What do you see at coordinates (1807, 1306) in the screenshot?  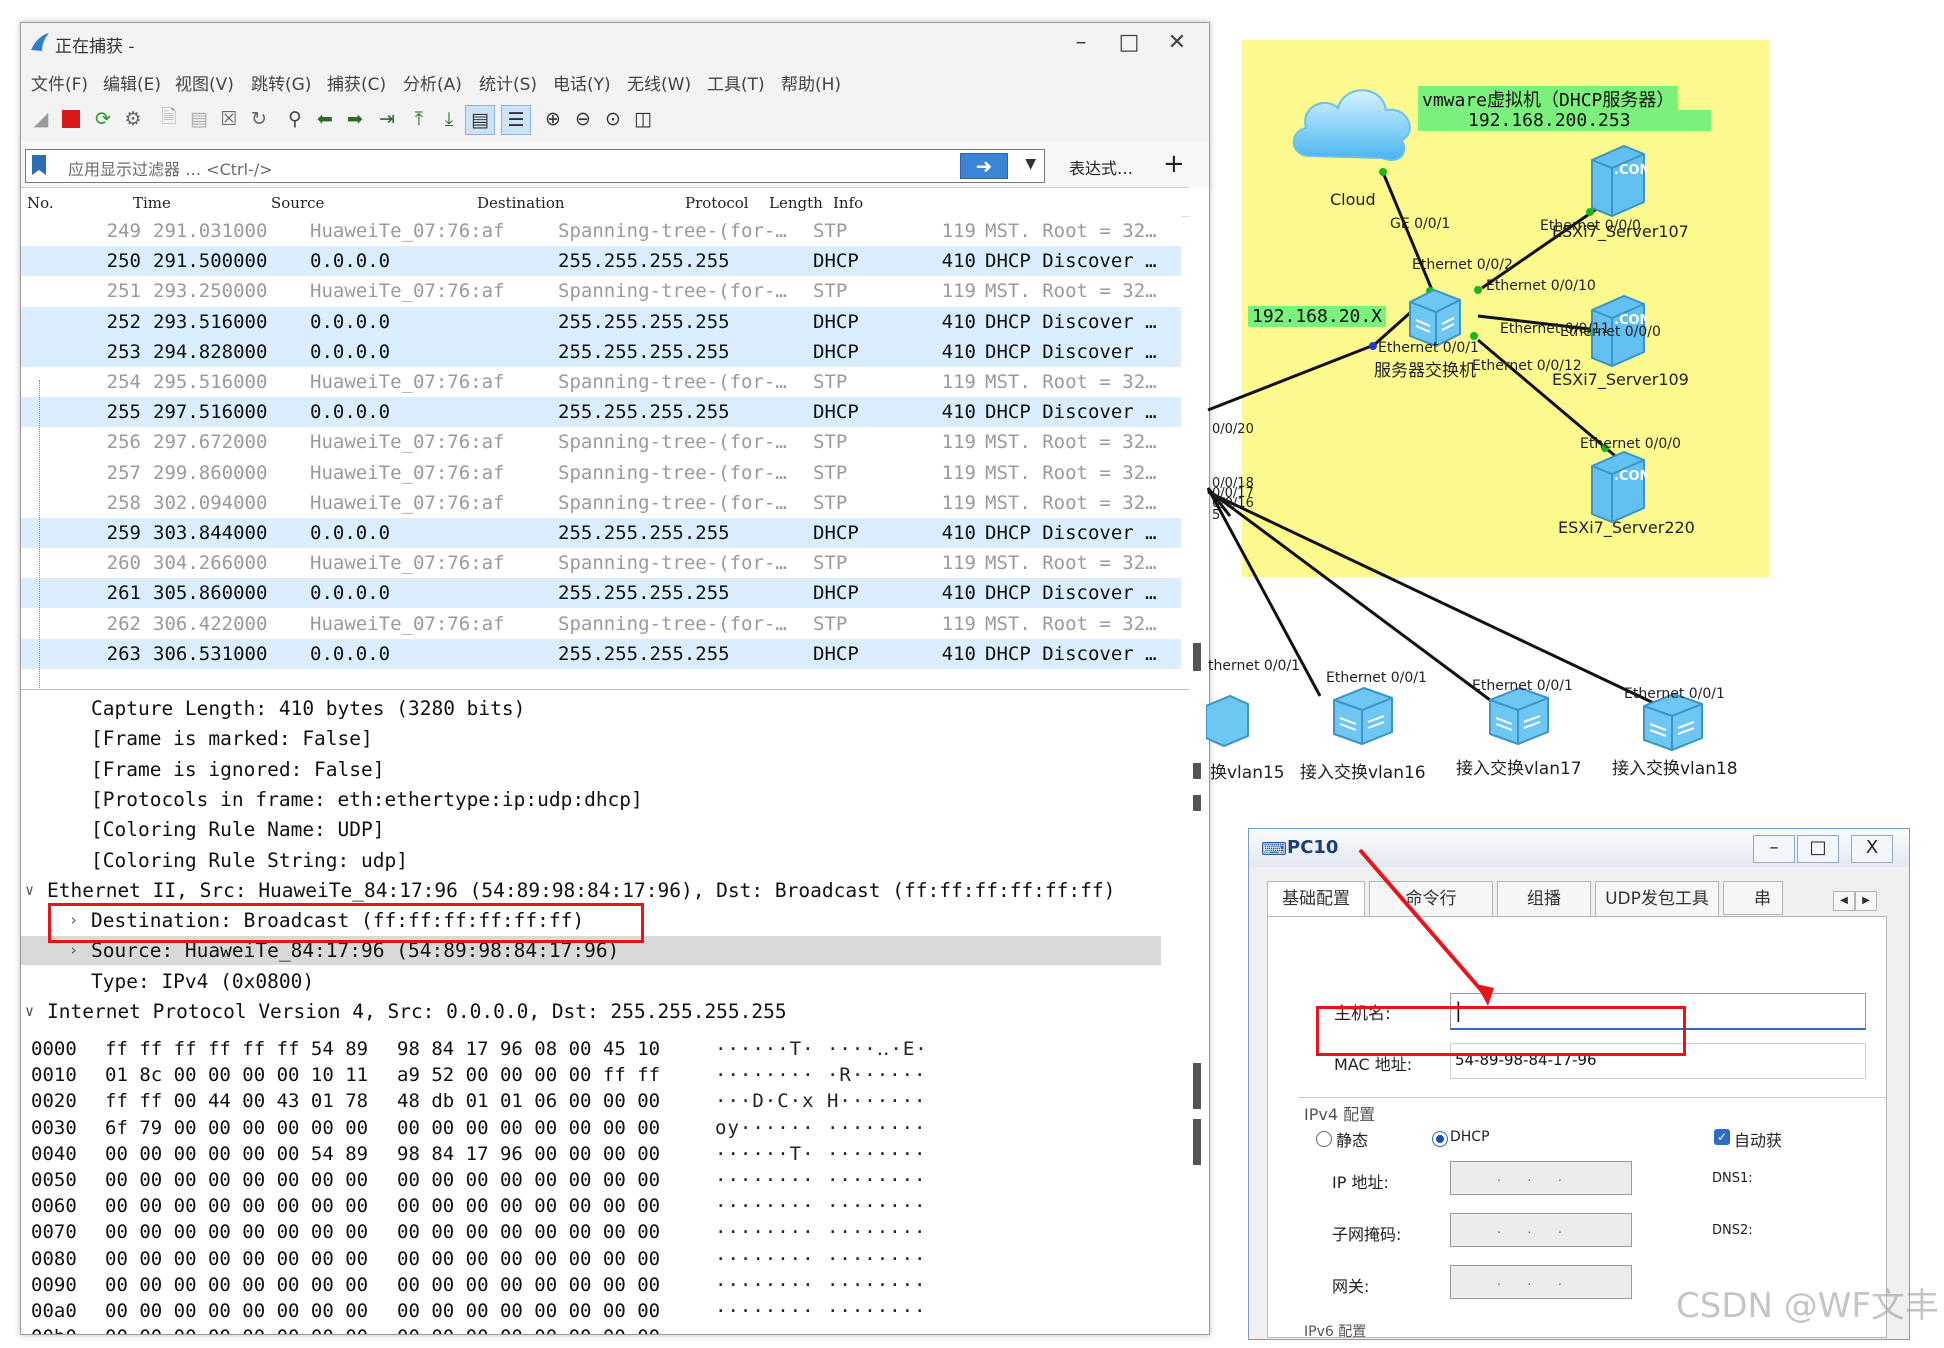 I see `watermark: CSDN @WF文丰` at bounding box center [1807, 1306].